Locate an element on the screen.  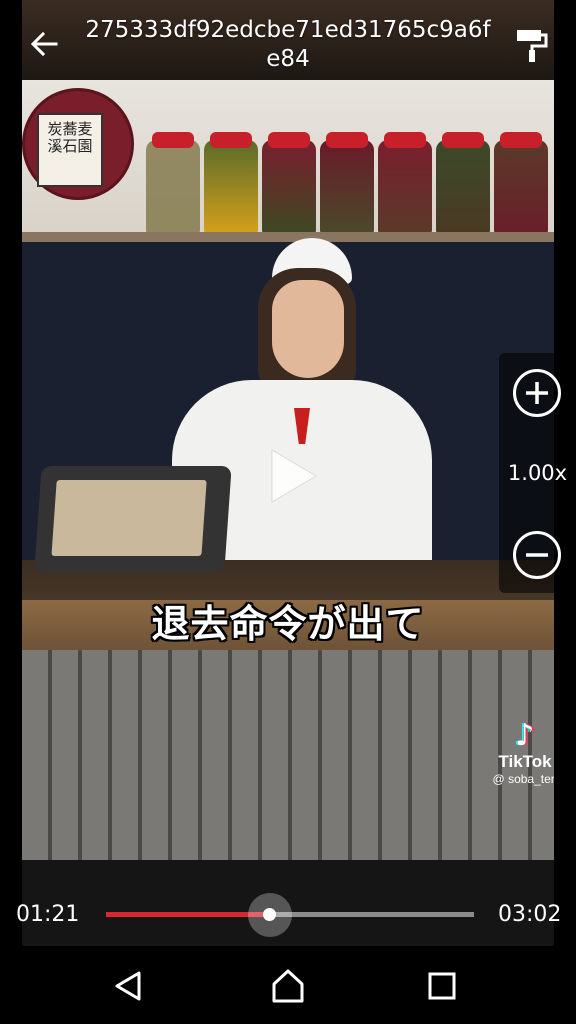
top-bar: 275333df92edcbe71ed31765c9a6fe84 is located at coordinates (288, 40).